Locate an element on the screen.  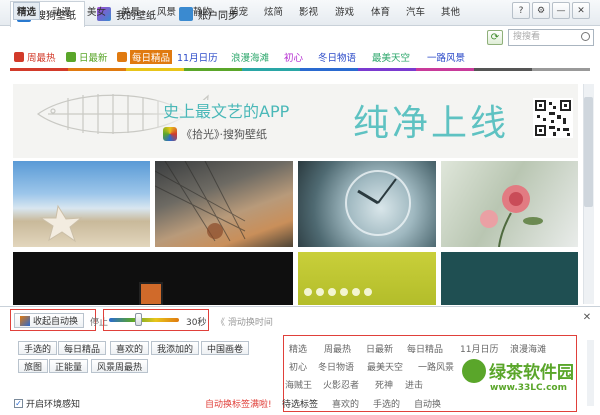
tag-item: 周最热 is located at coordinates (35, 57).